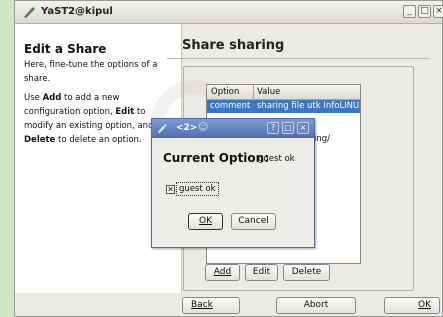 Image resolution: width=443 pixels, height=317 pixels. I want to click on current-option-value: guest ok, so click(276, 159).